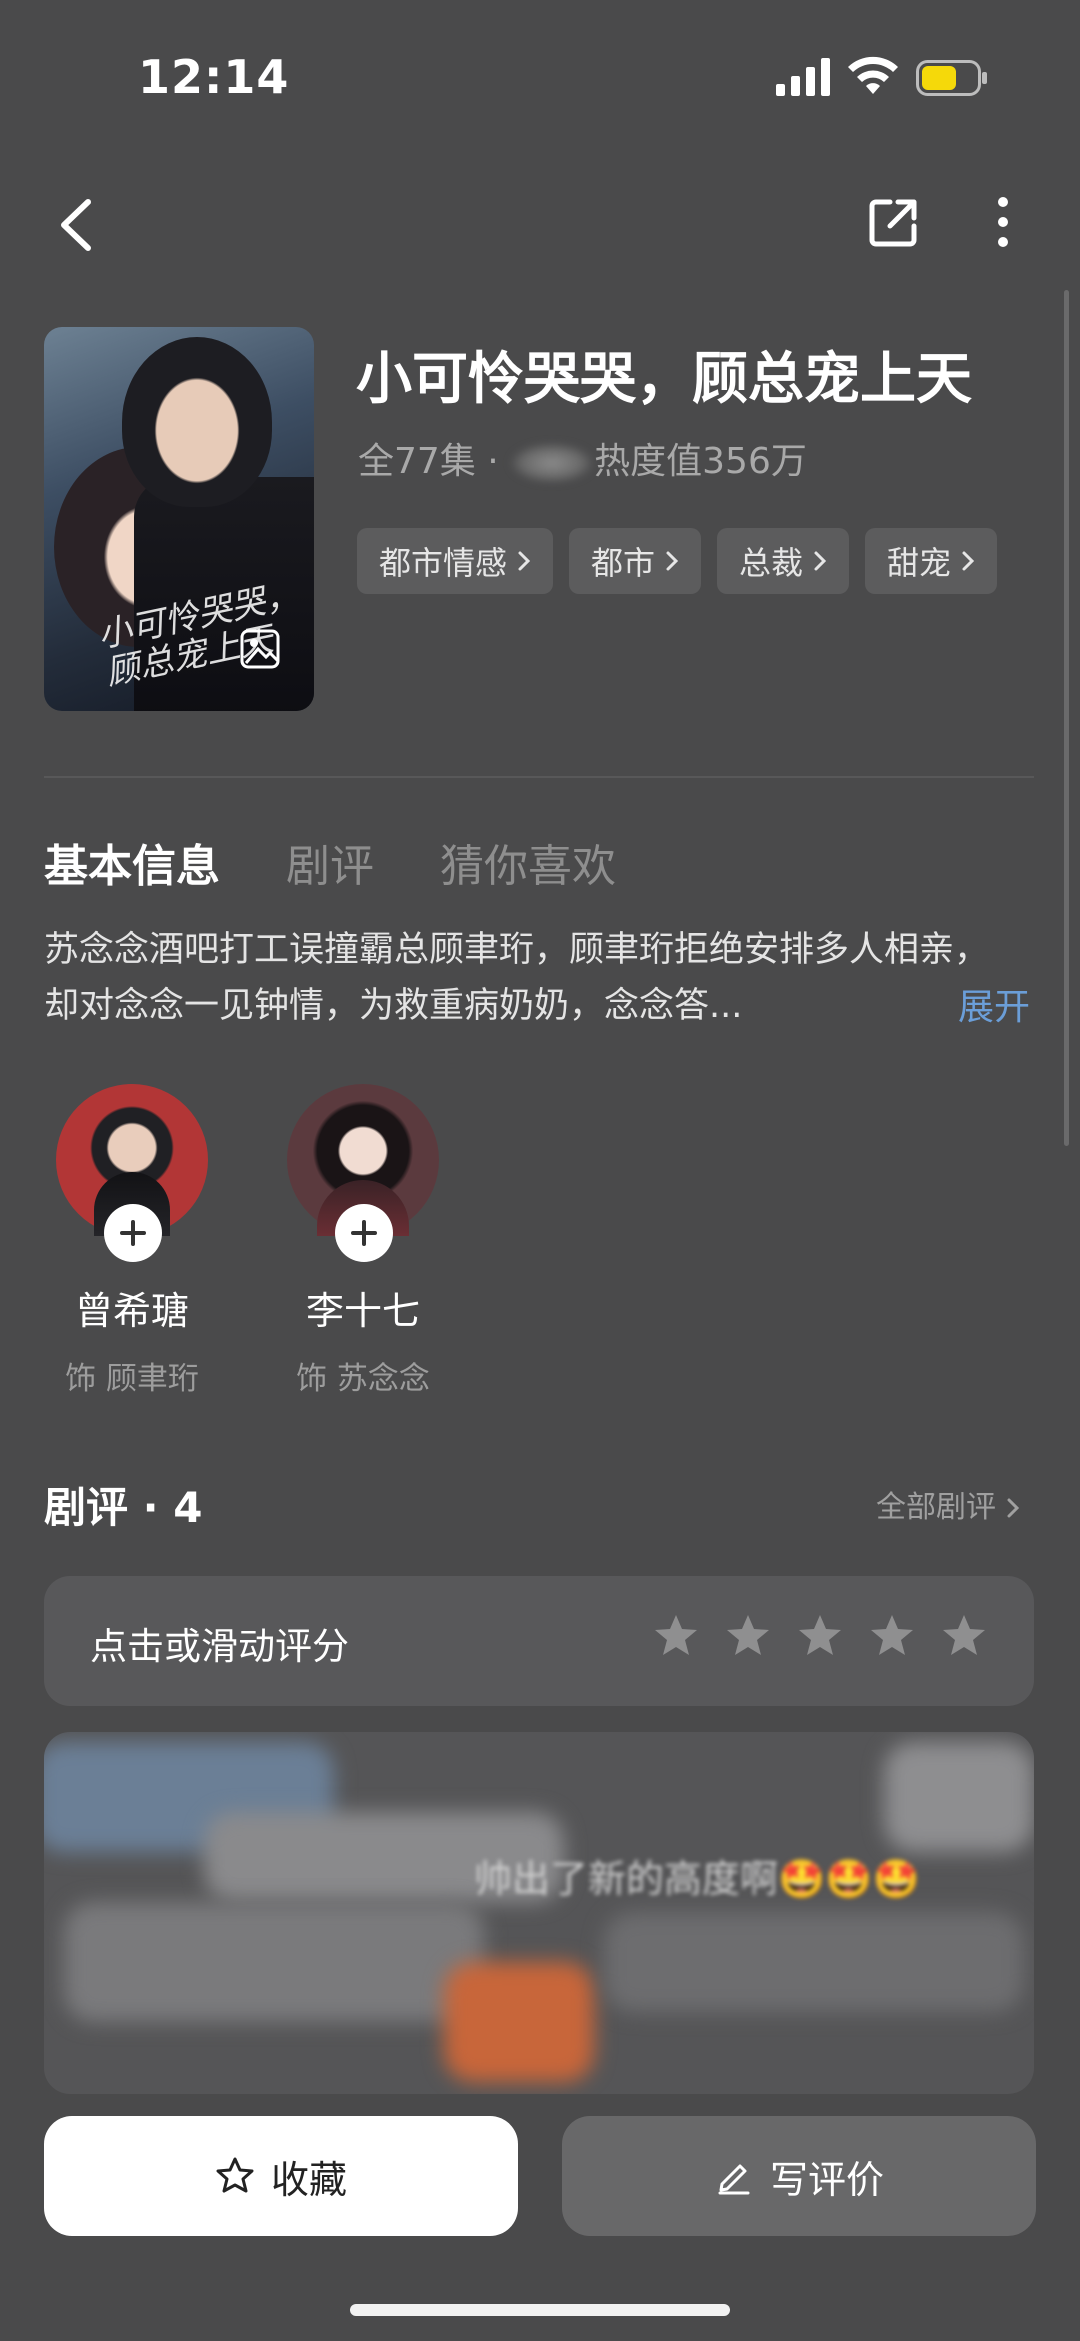 The width and height of the screenshot is (1080, 2341). Describe the element at coordinates (552, 463) in the screenshot. I see `blurred-region` at that location.